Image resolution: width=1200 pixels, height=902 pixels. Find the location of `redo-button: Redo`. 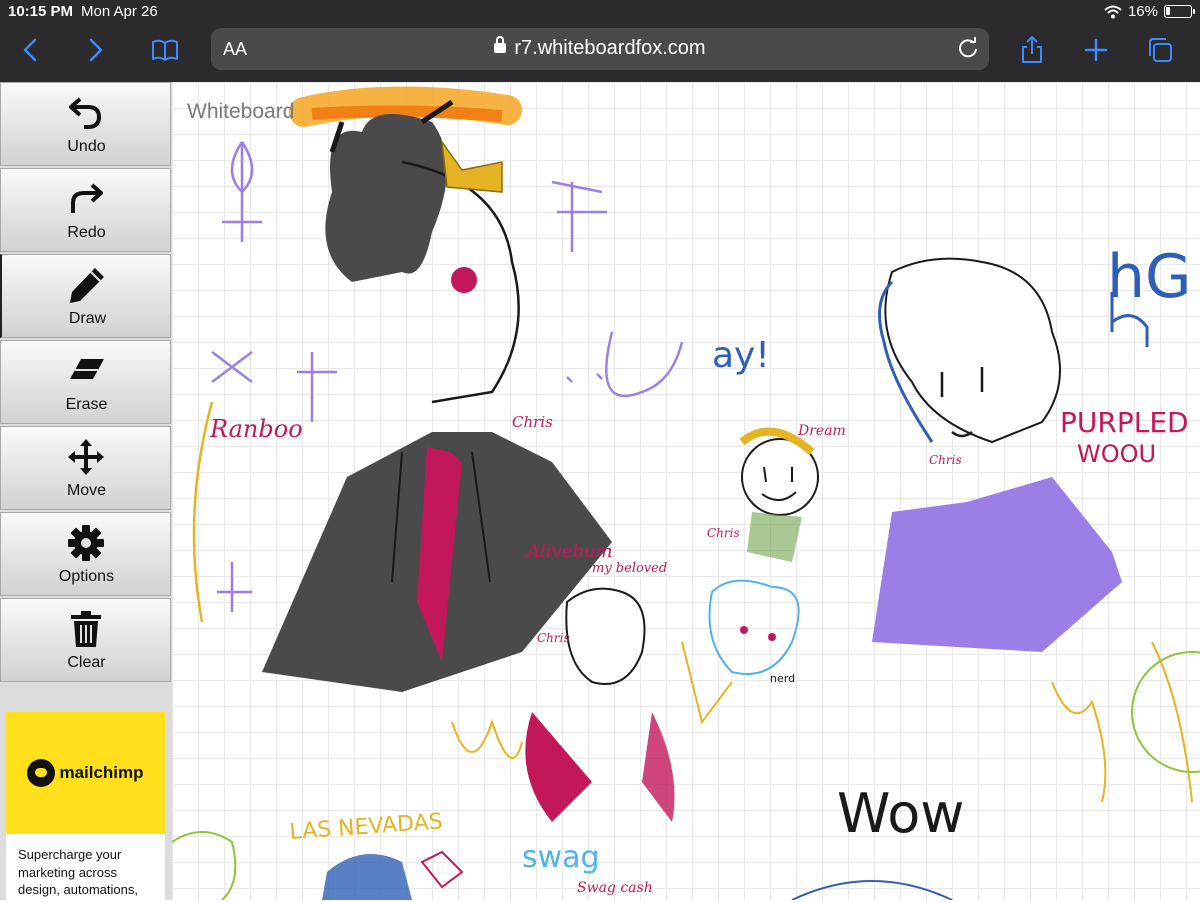

redo-button: Redo is located at coordinates (85, 210).